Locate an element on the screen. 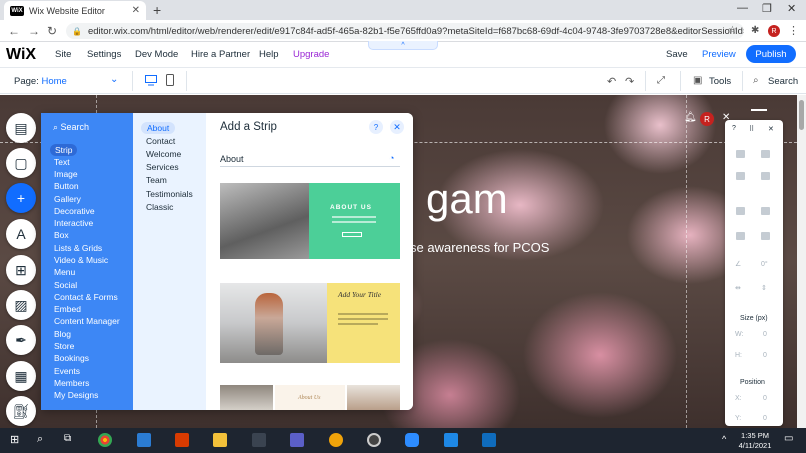 This screenshot has height=453, width=806. tray-chevron-icon: ^ is located at coordinates (724, 439).